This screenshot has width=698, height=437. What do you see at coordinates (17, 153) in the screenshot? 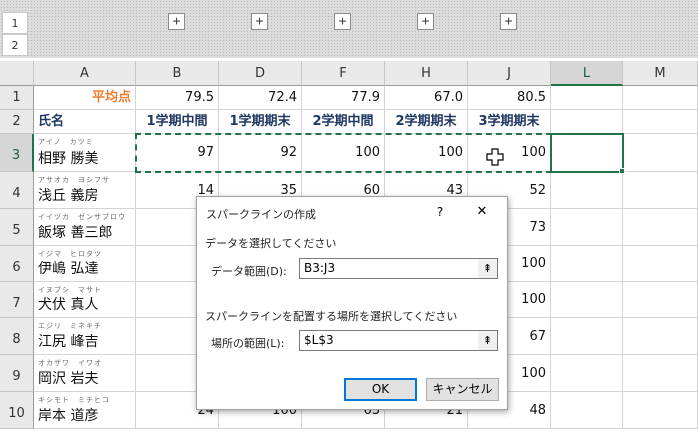
I see `row-header: 3` at bounding box center [17, 153].